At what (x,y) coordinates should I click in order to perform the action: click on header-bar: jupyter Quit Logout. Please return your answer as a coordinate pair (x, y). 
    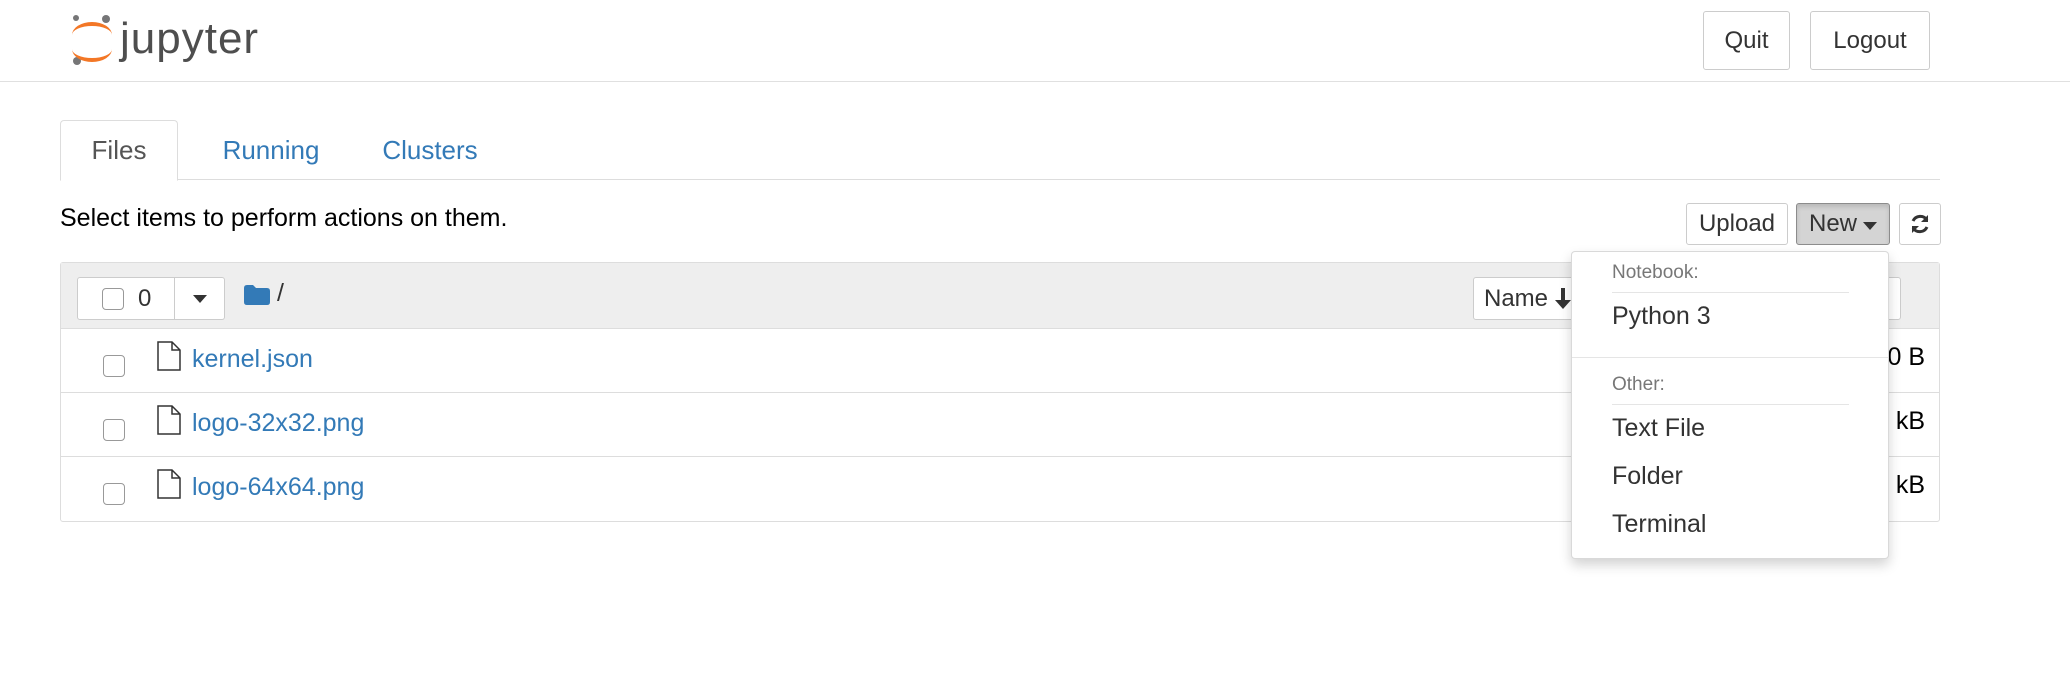
    Looking at the image, I should click on (1035, 41).